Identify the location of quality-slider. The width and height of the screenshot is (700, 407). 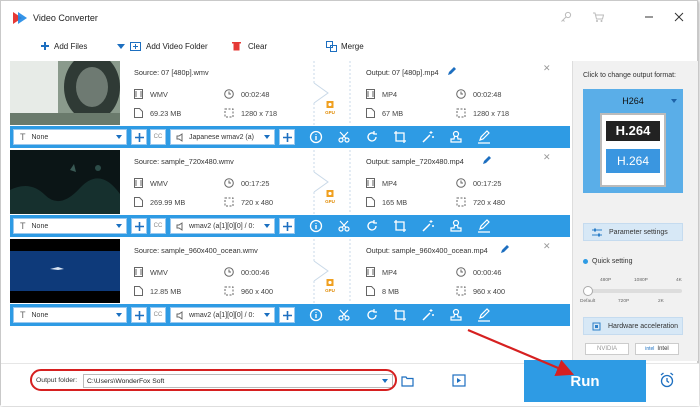
(632, 291).